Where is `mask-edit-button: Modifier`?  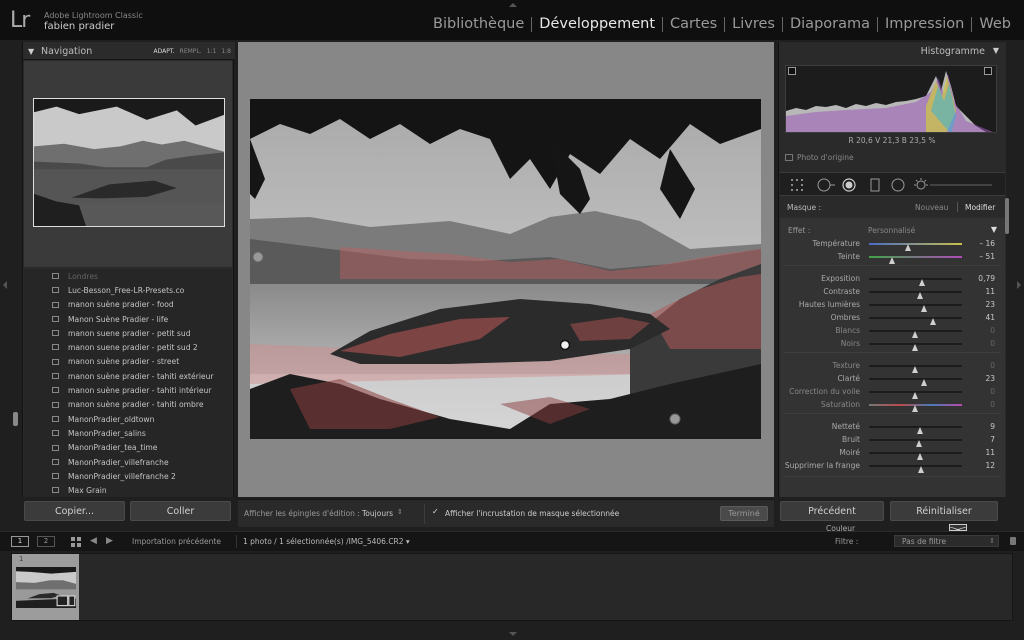 mask-edit-button: Modifier is located at coordinates (980, 207).